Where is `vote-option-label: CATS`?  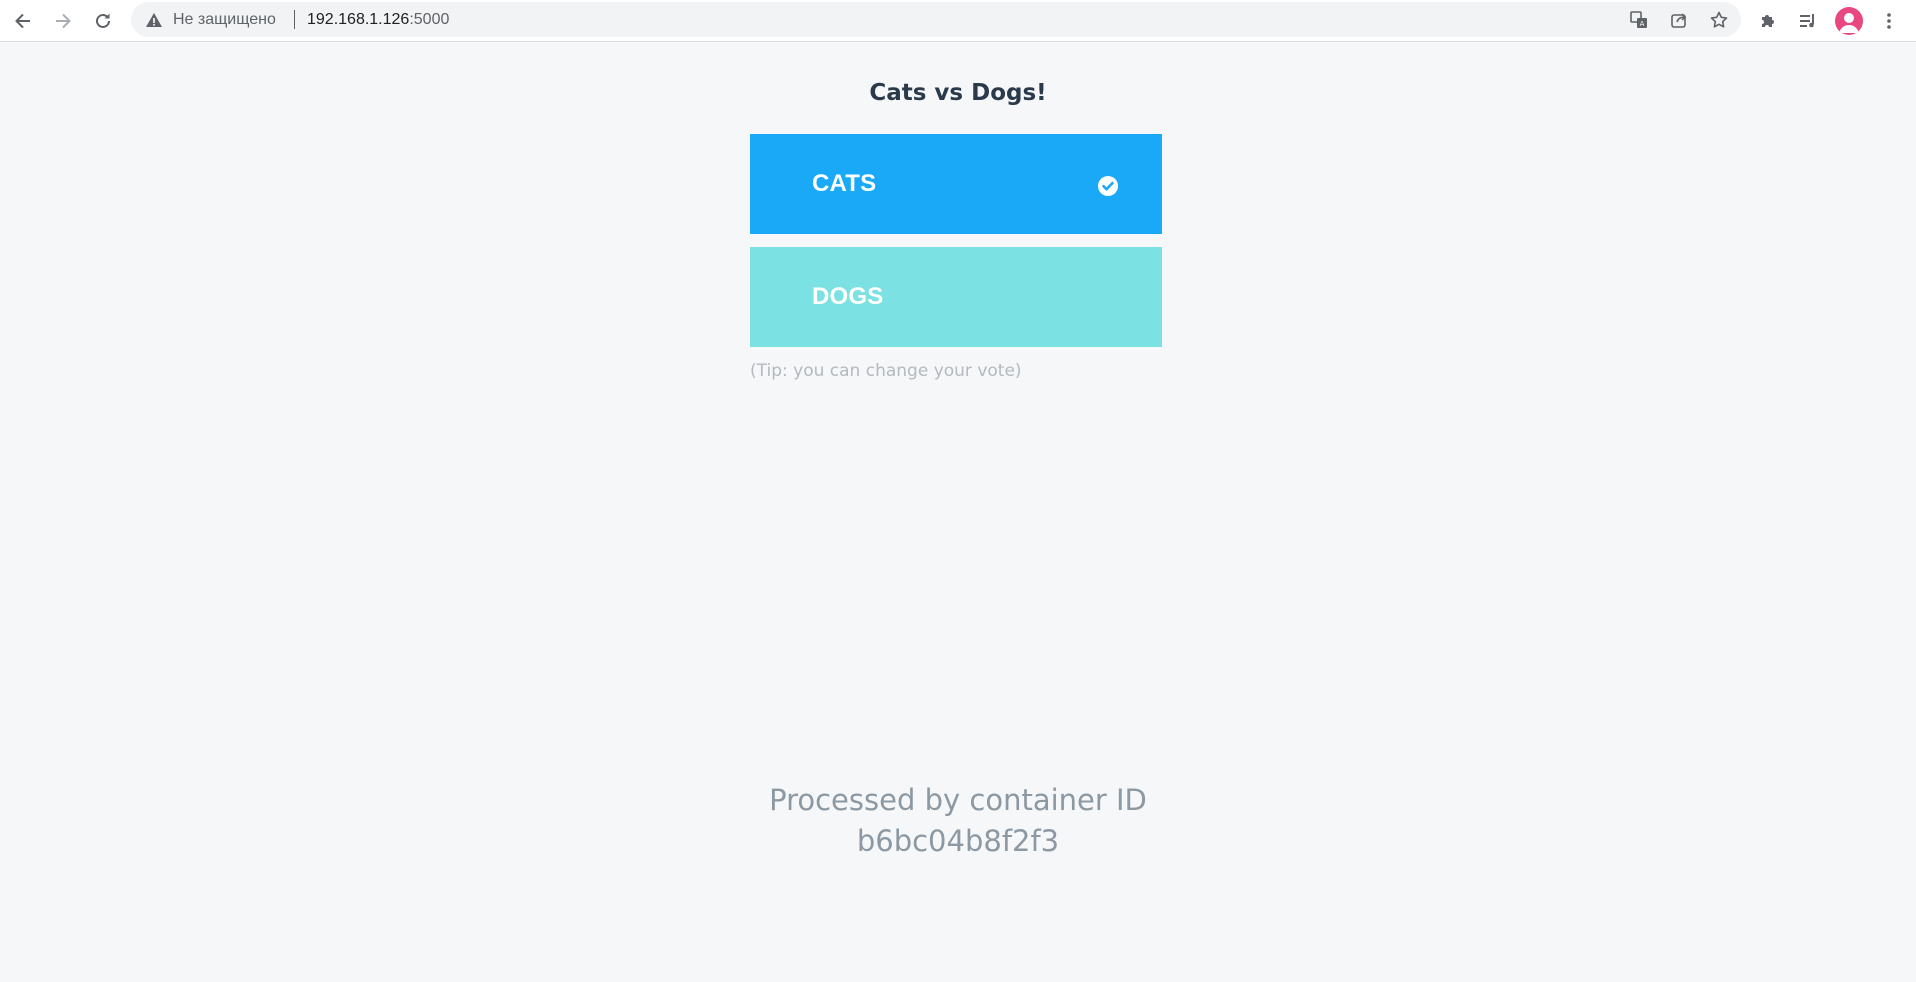
vote-option-label: CATS is located at coordinates (844, 183).